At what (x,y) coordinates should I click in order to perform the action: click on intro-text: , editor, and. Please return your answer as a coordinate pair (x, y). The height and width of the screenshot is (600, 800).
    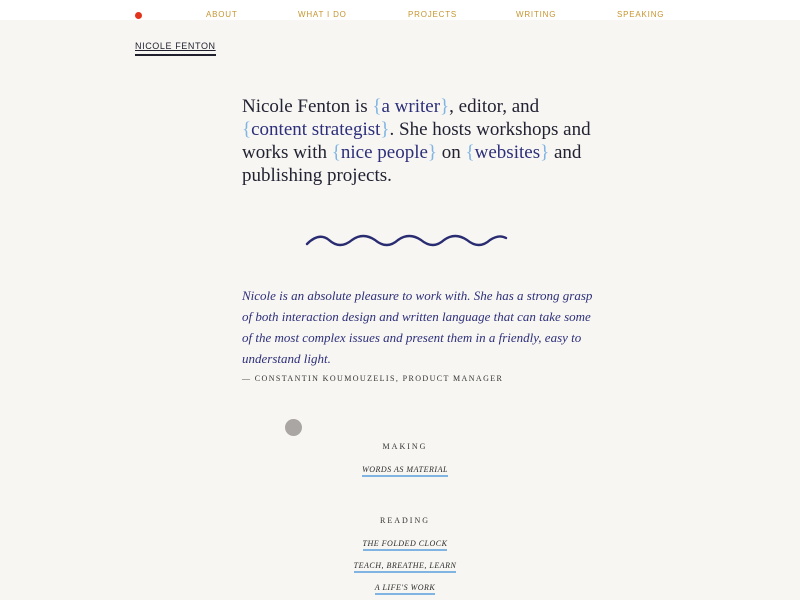
    Looking at the image, I should click on (494, 106).